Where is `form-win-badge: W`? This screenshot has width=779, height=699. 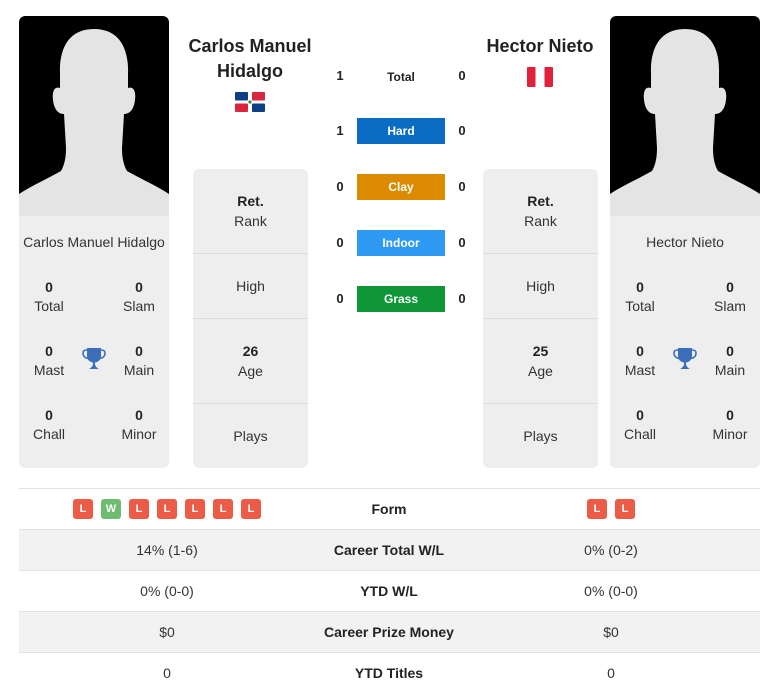
form-win-badge: W is located at coordinates (111, 509).